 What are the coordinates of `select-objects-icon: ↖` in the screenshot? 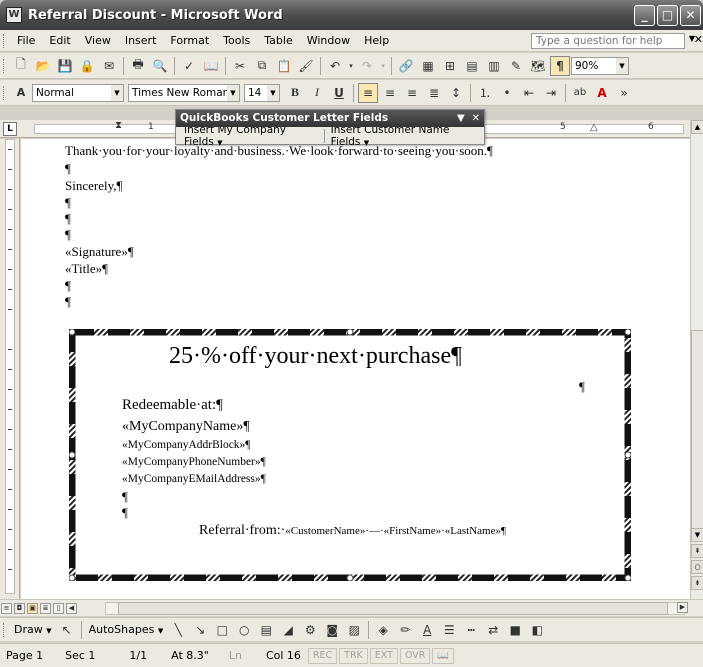 It's located at (67, 630).